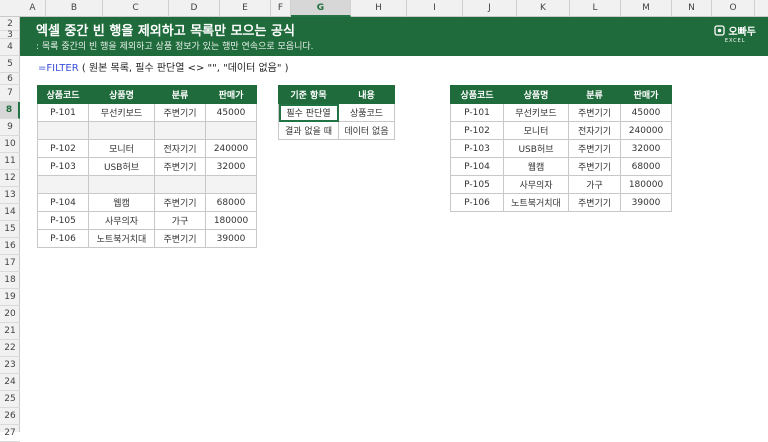  I want to click on column-header-c: C, so click(136, 8).